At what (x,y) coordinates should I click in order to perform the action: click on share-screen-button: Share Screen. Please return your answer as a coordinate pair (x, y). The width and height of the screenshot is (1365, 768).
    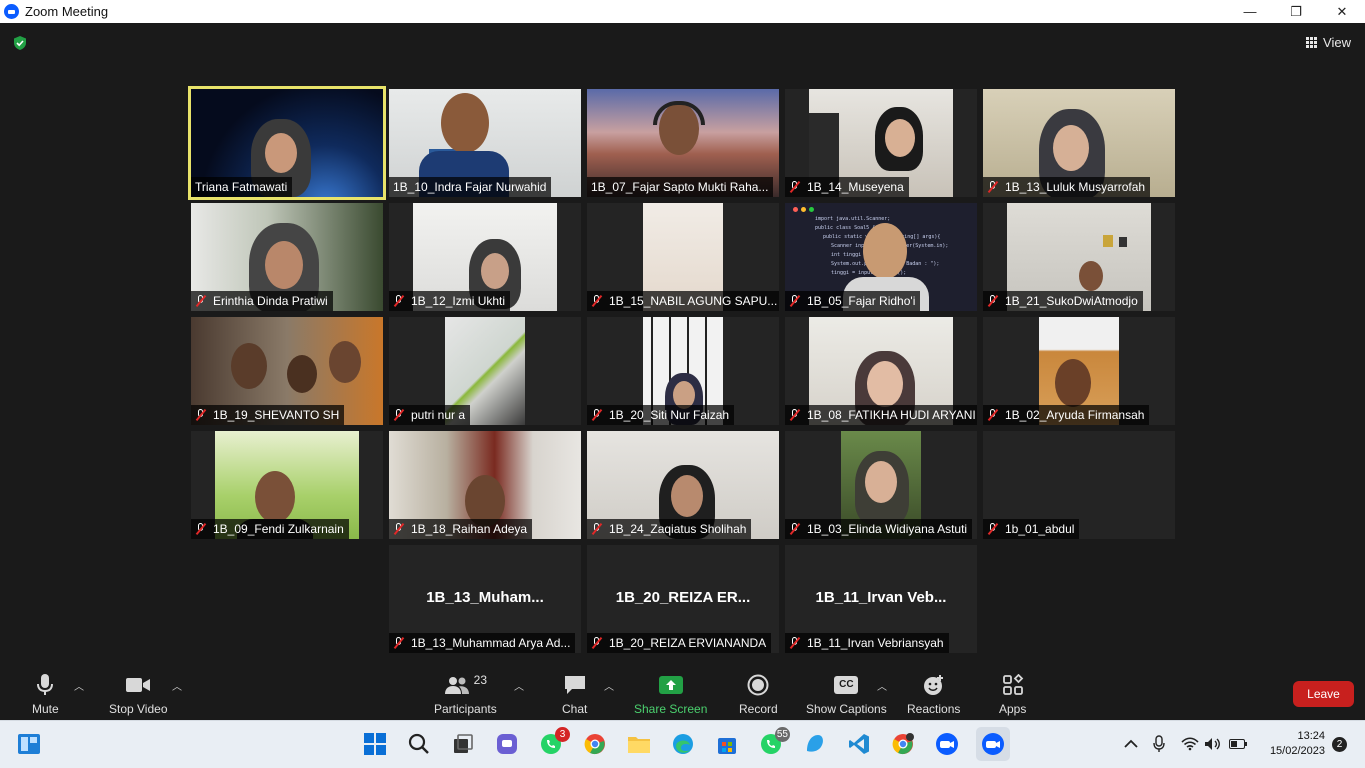
    Looking at the image, I should click on (670, 694).